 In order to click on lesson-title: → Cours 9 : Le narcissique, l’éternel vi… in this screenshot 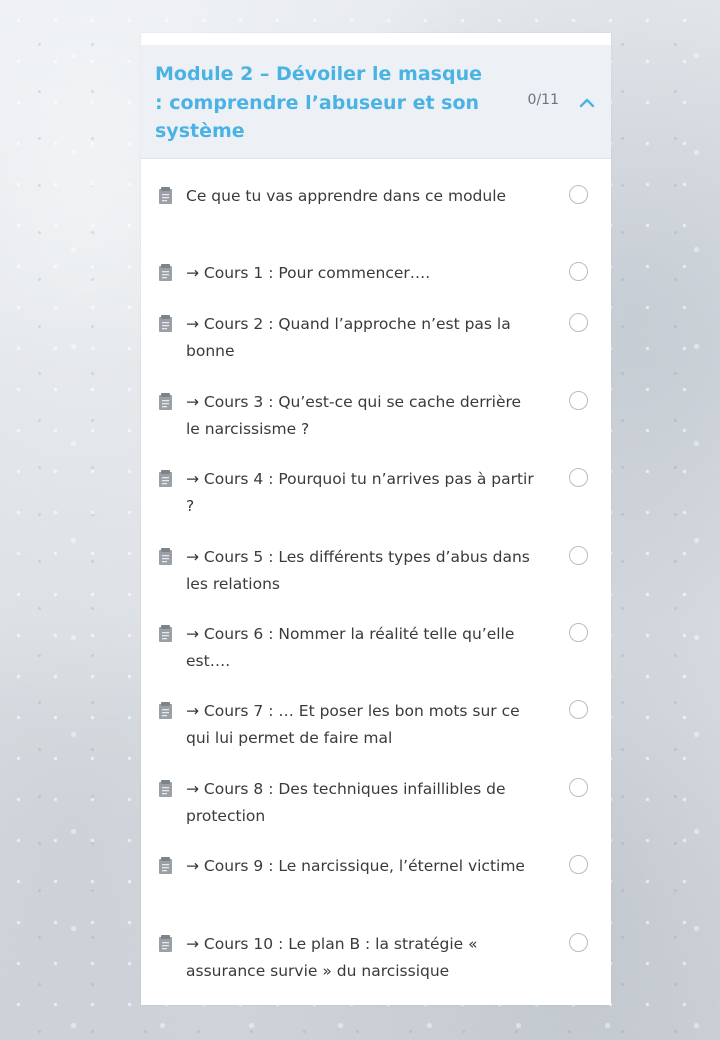, I will do `click(355, 866)`.